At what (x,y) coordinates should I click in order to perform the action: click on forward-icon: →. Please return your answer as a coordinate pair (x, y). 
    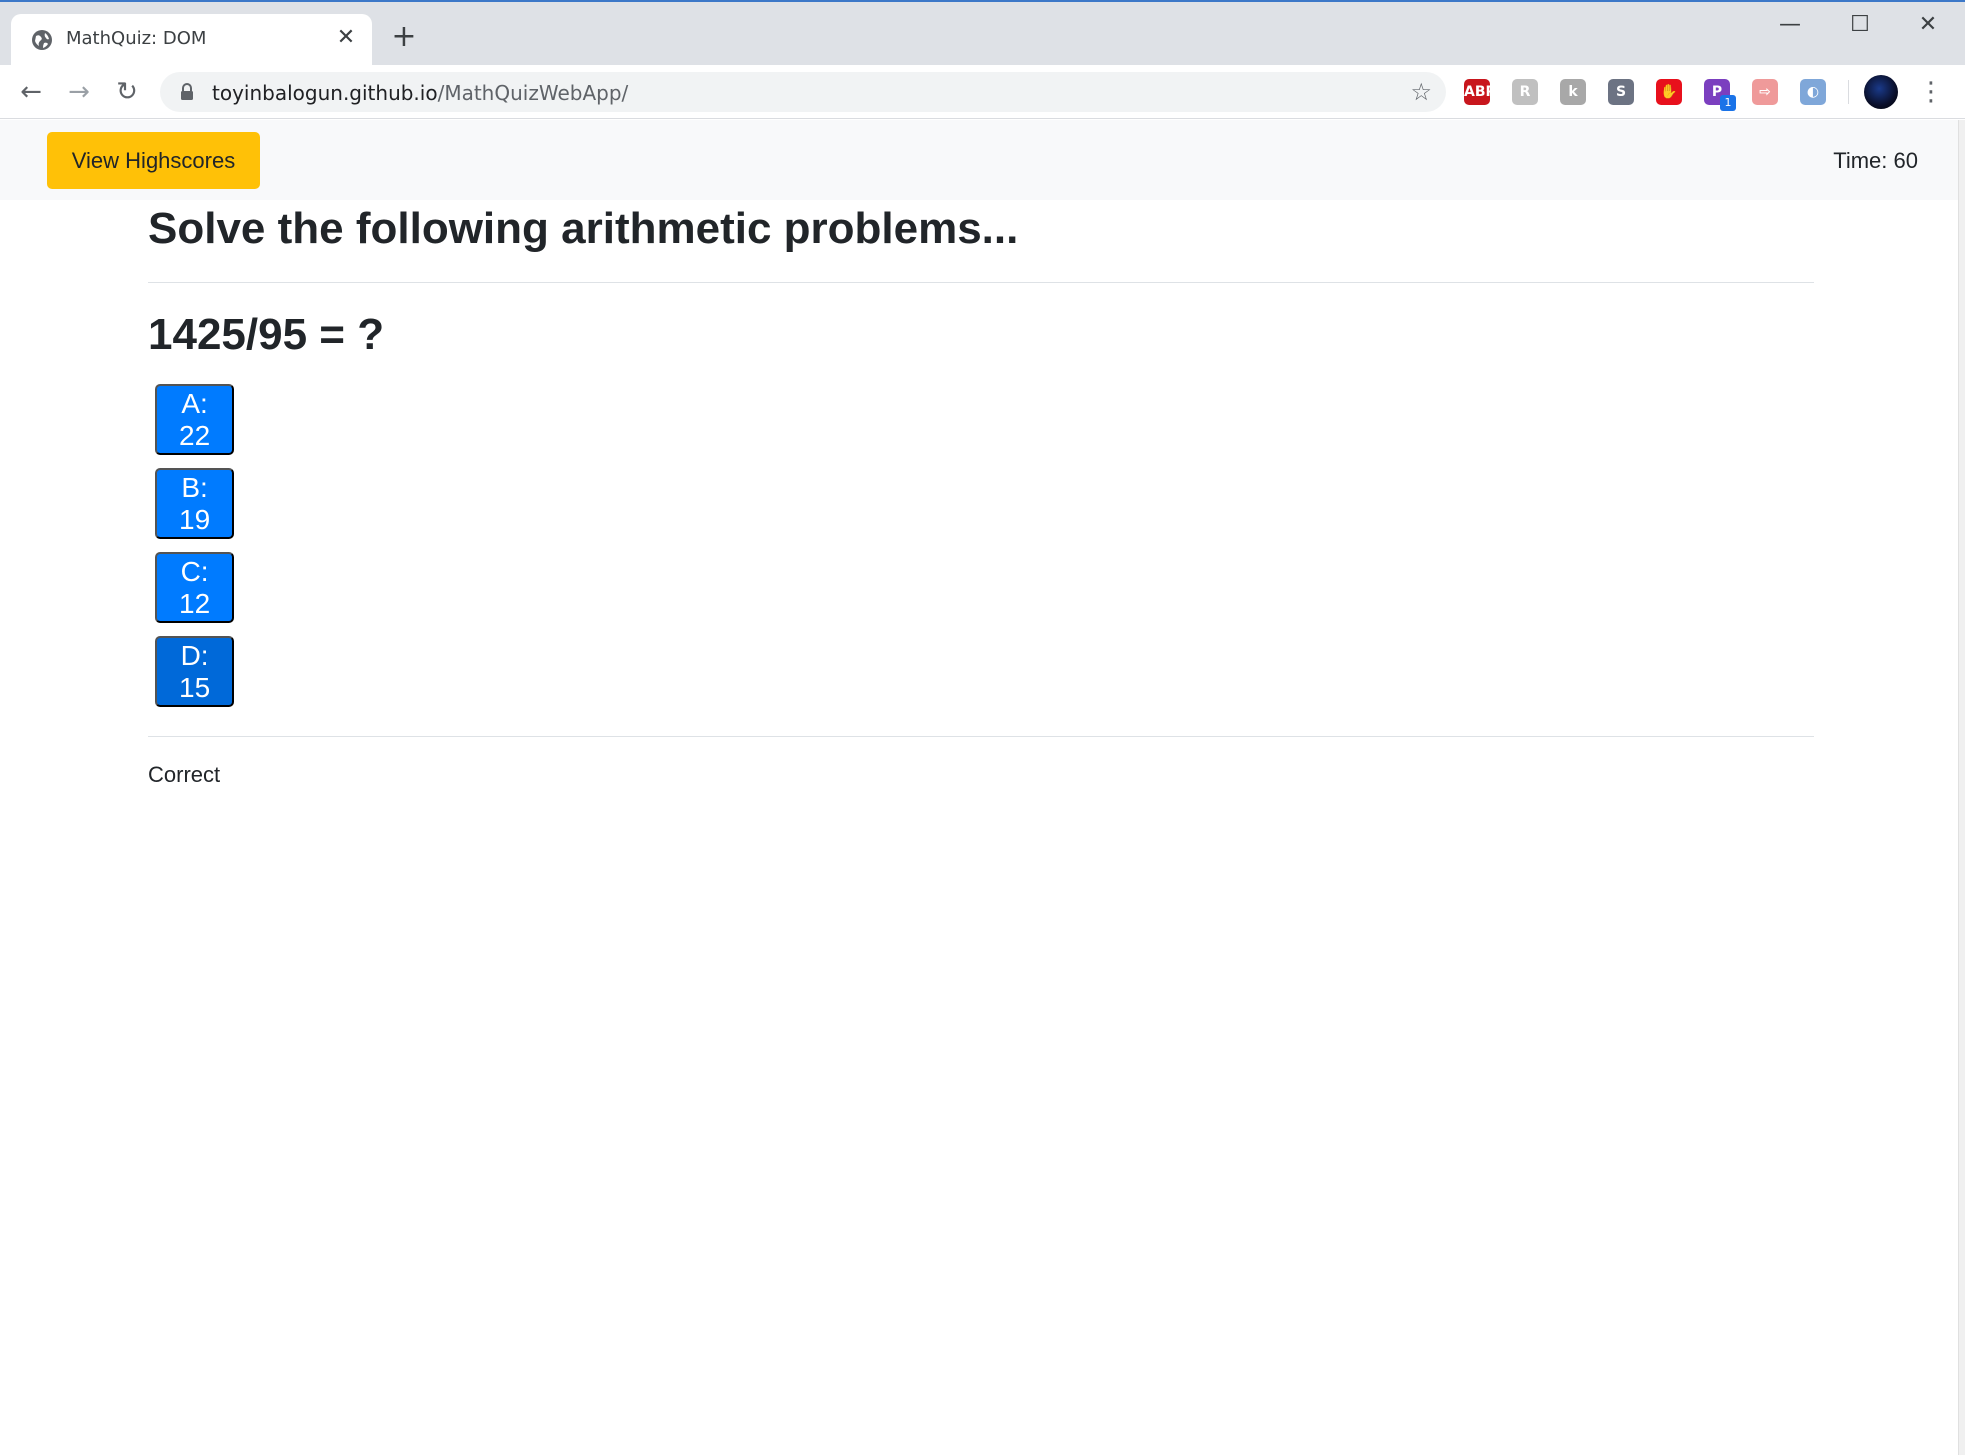
    Looking at the image, I should click on (79, 92).